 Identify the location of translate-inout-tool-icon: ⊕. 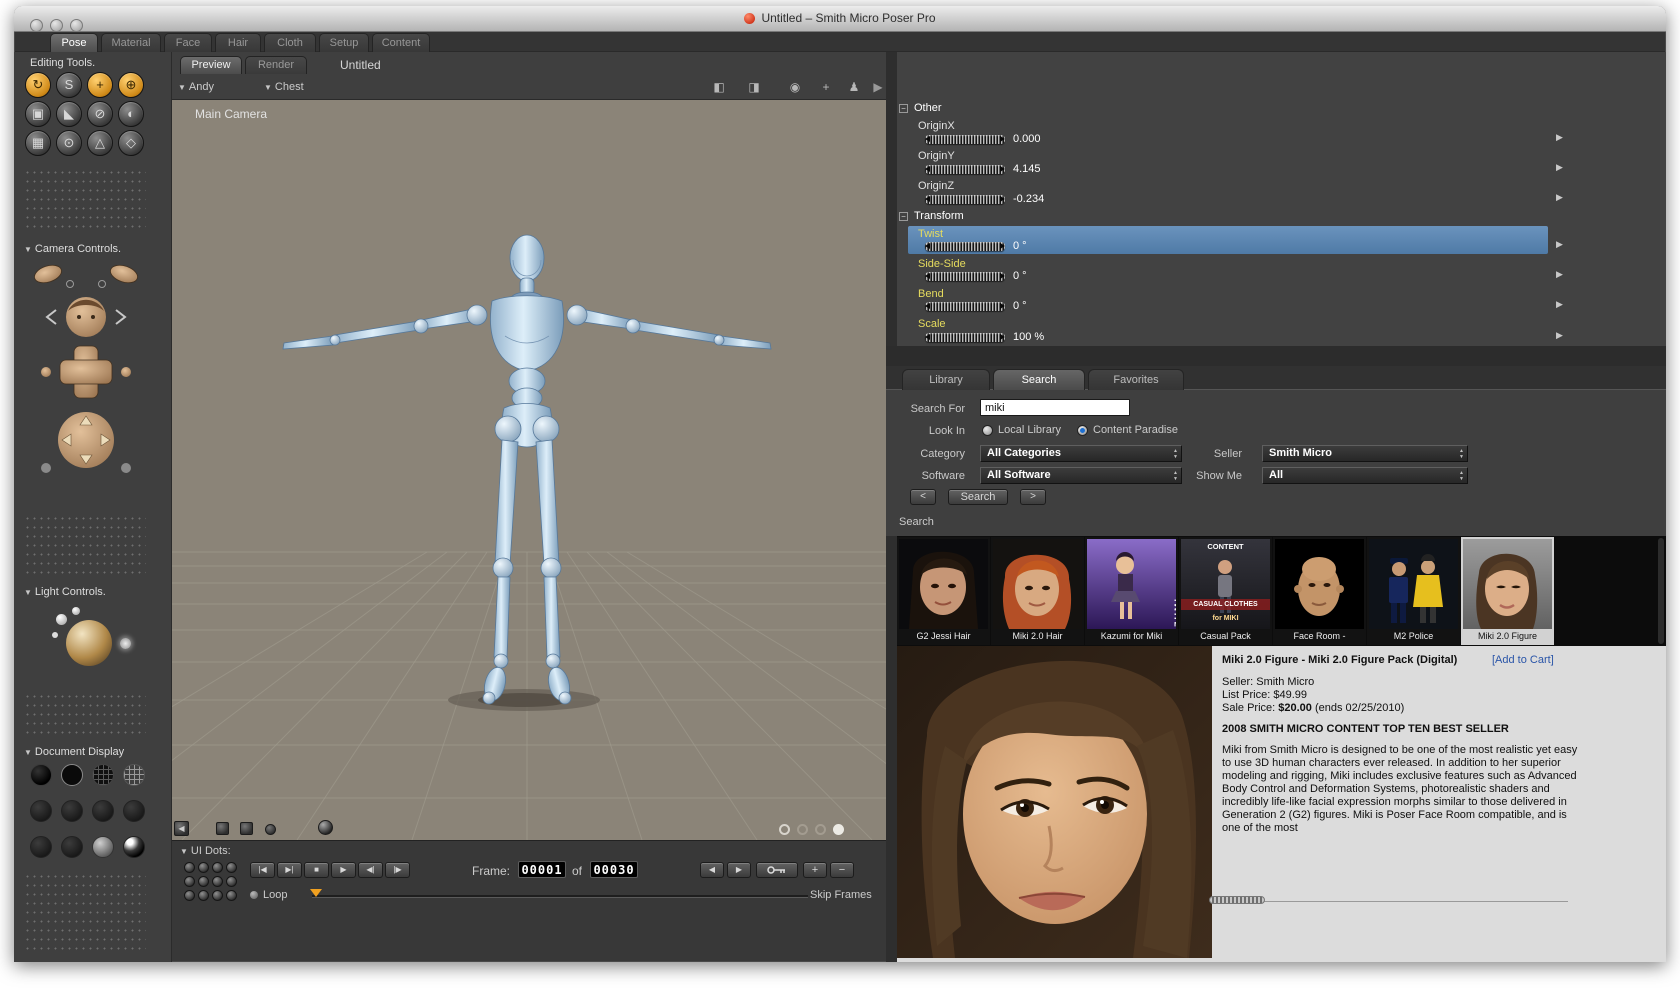
(131, 85).